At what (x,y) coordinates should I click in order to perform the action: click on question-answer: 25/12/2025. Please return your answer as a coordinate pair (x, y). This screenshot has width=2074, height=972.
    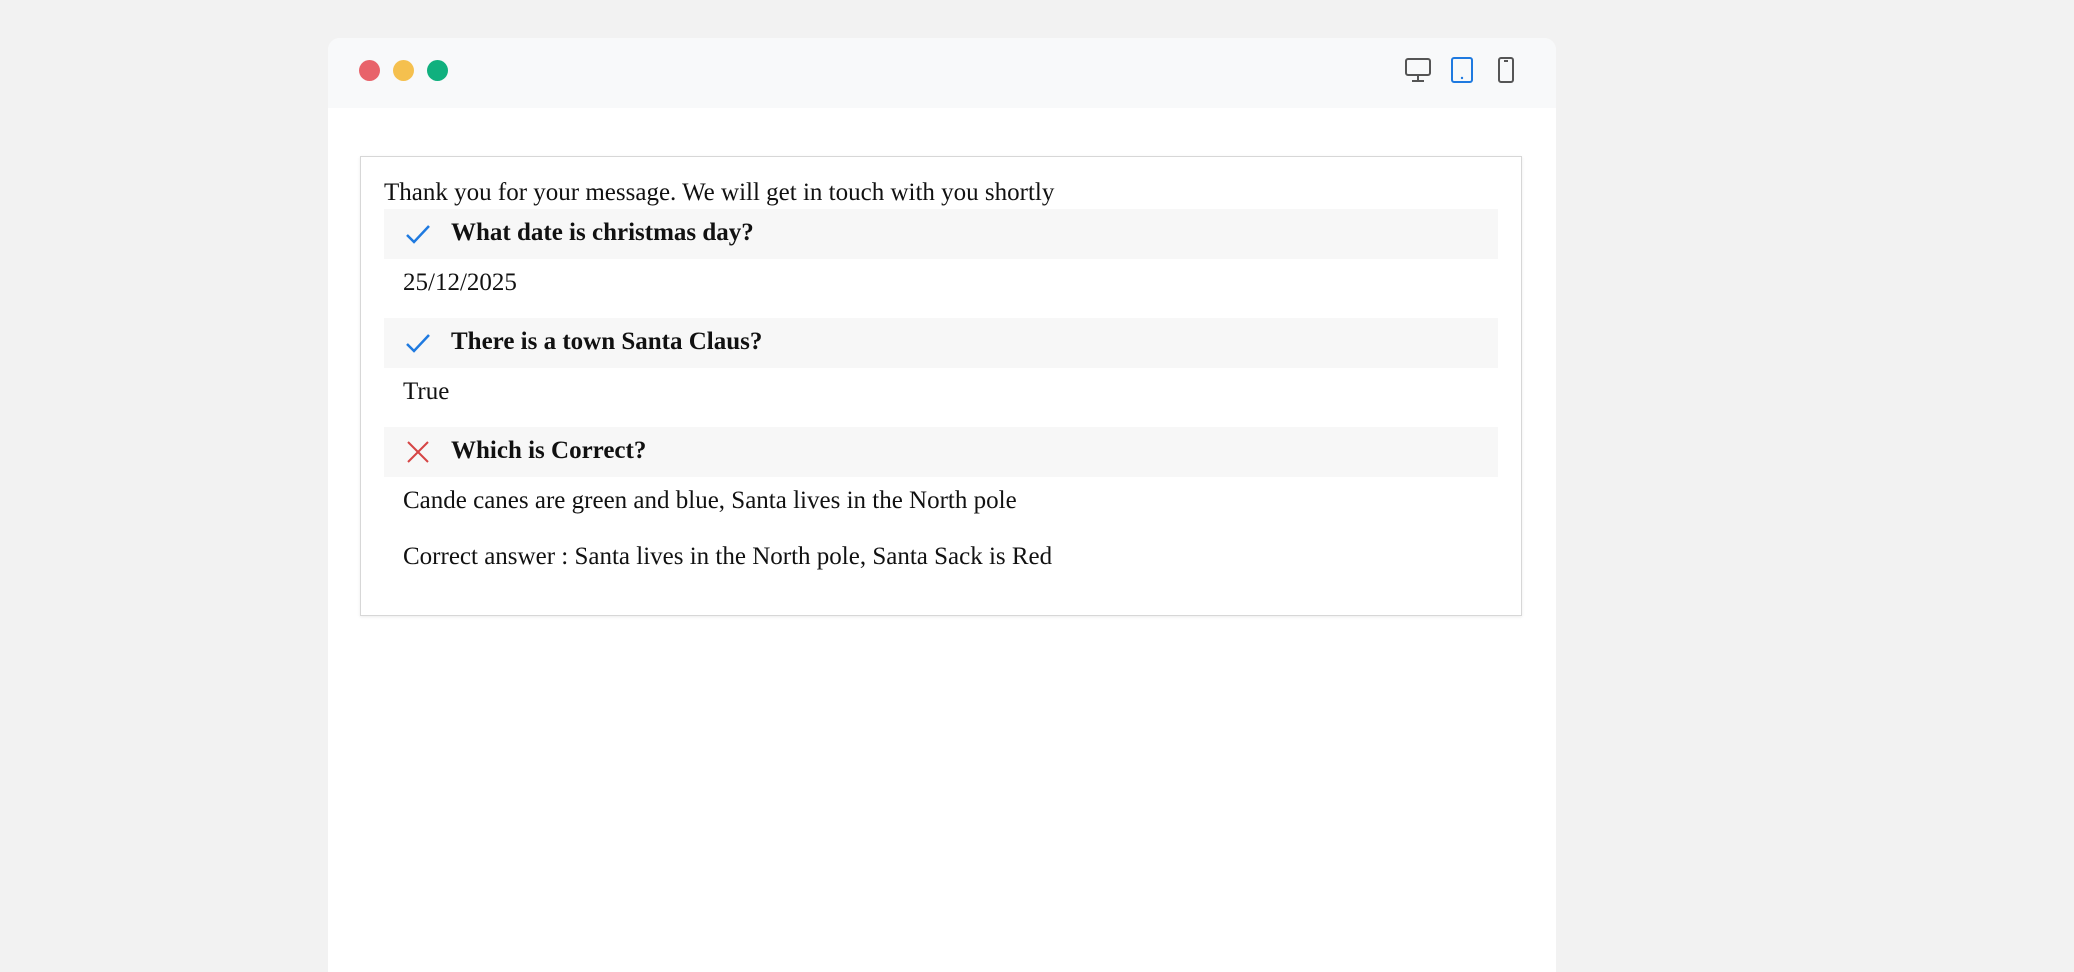
    Looking at the image, I should click on (460, 282).